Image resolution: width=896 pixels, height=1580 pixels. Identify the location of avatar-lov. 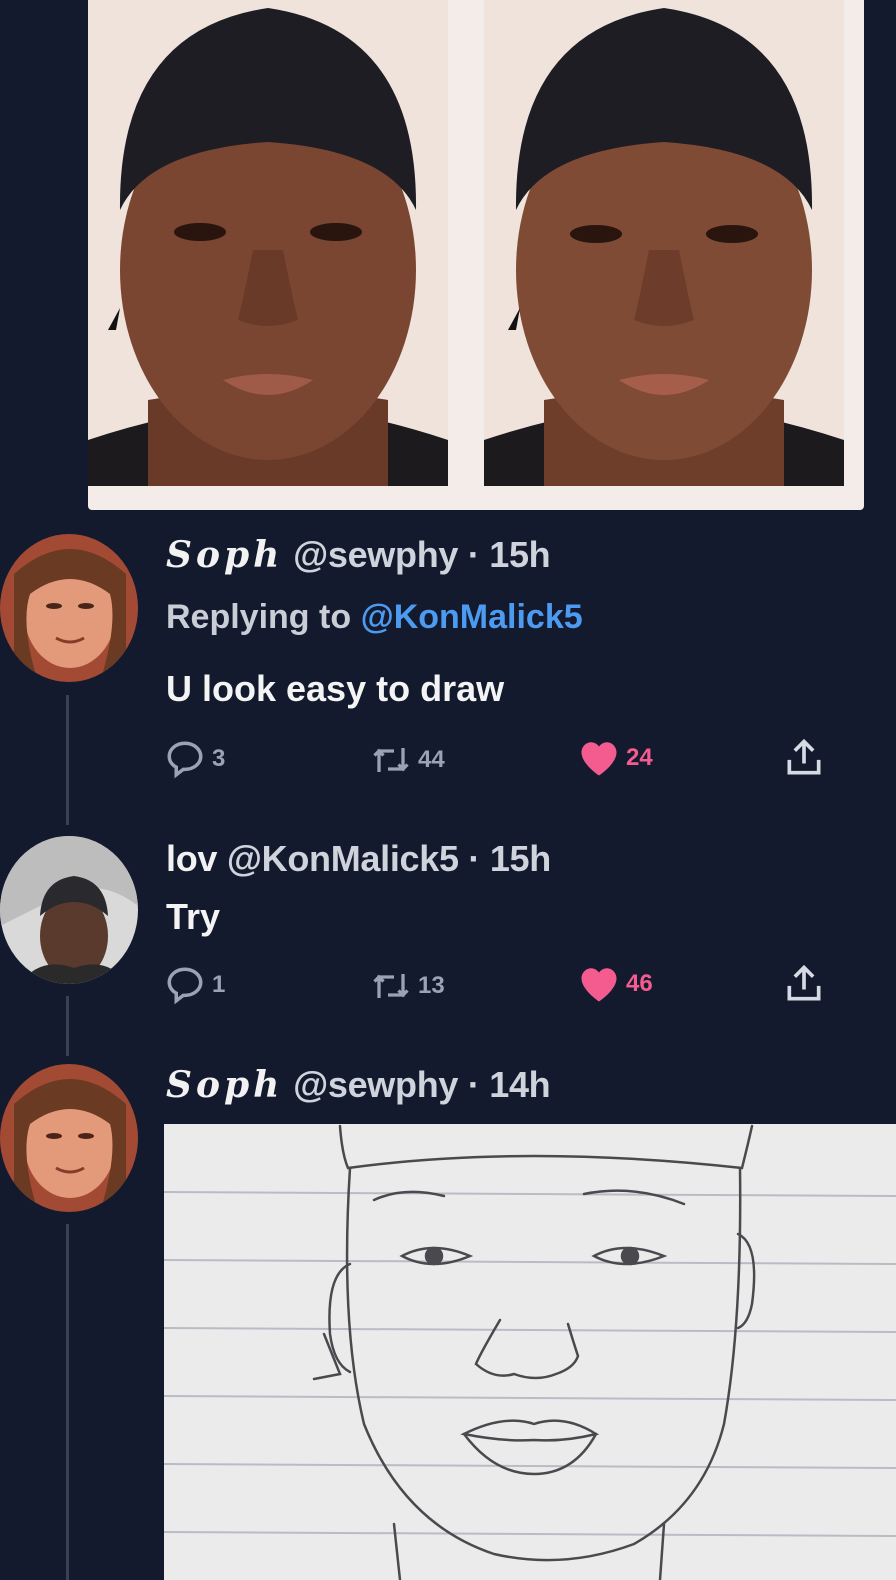
(69, 910).